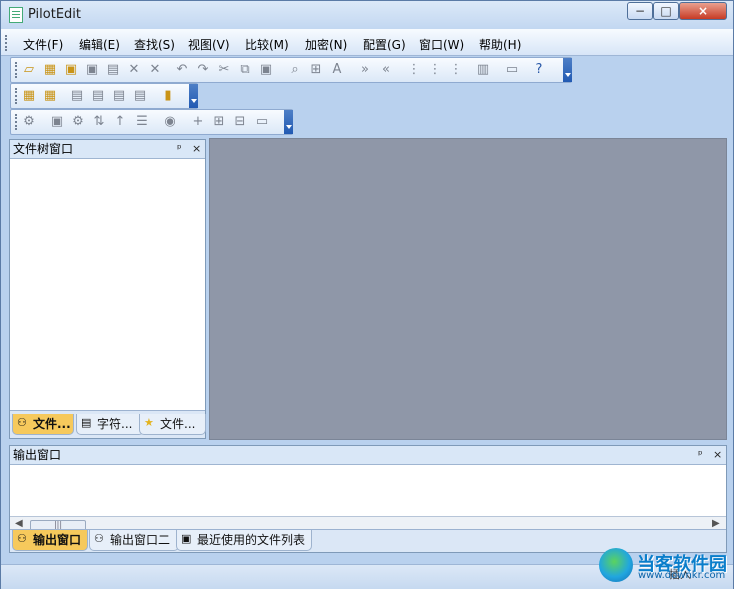 This screenshot has width=734, height=589. Describe the element at coordinates (456, 70) in the screenshot. I see `column-icon-3: ⋮` at that location.